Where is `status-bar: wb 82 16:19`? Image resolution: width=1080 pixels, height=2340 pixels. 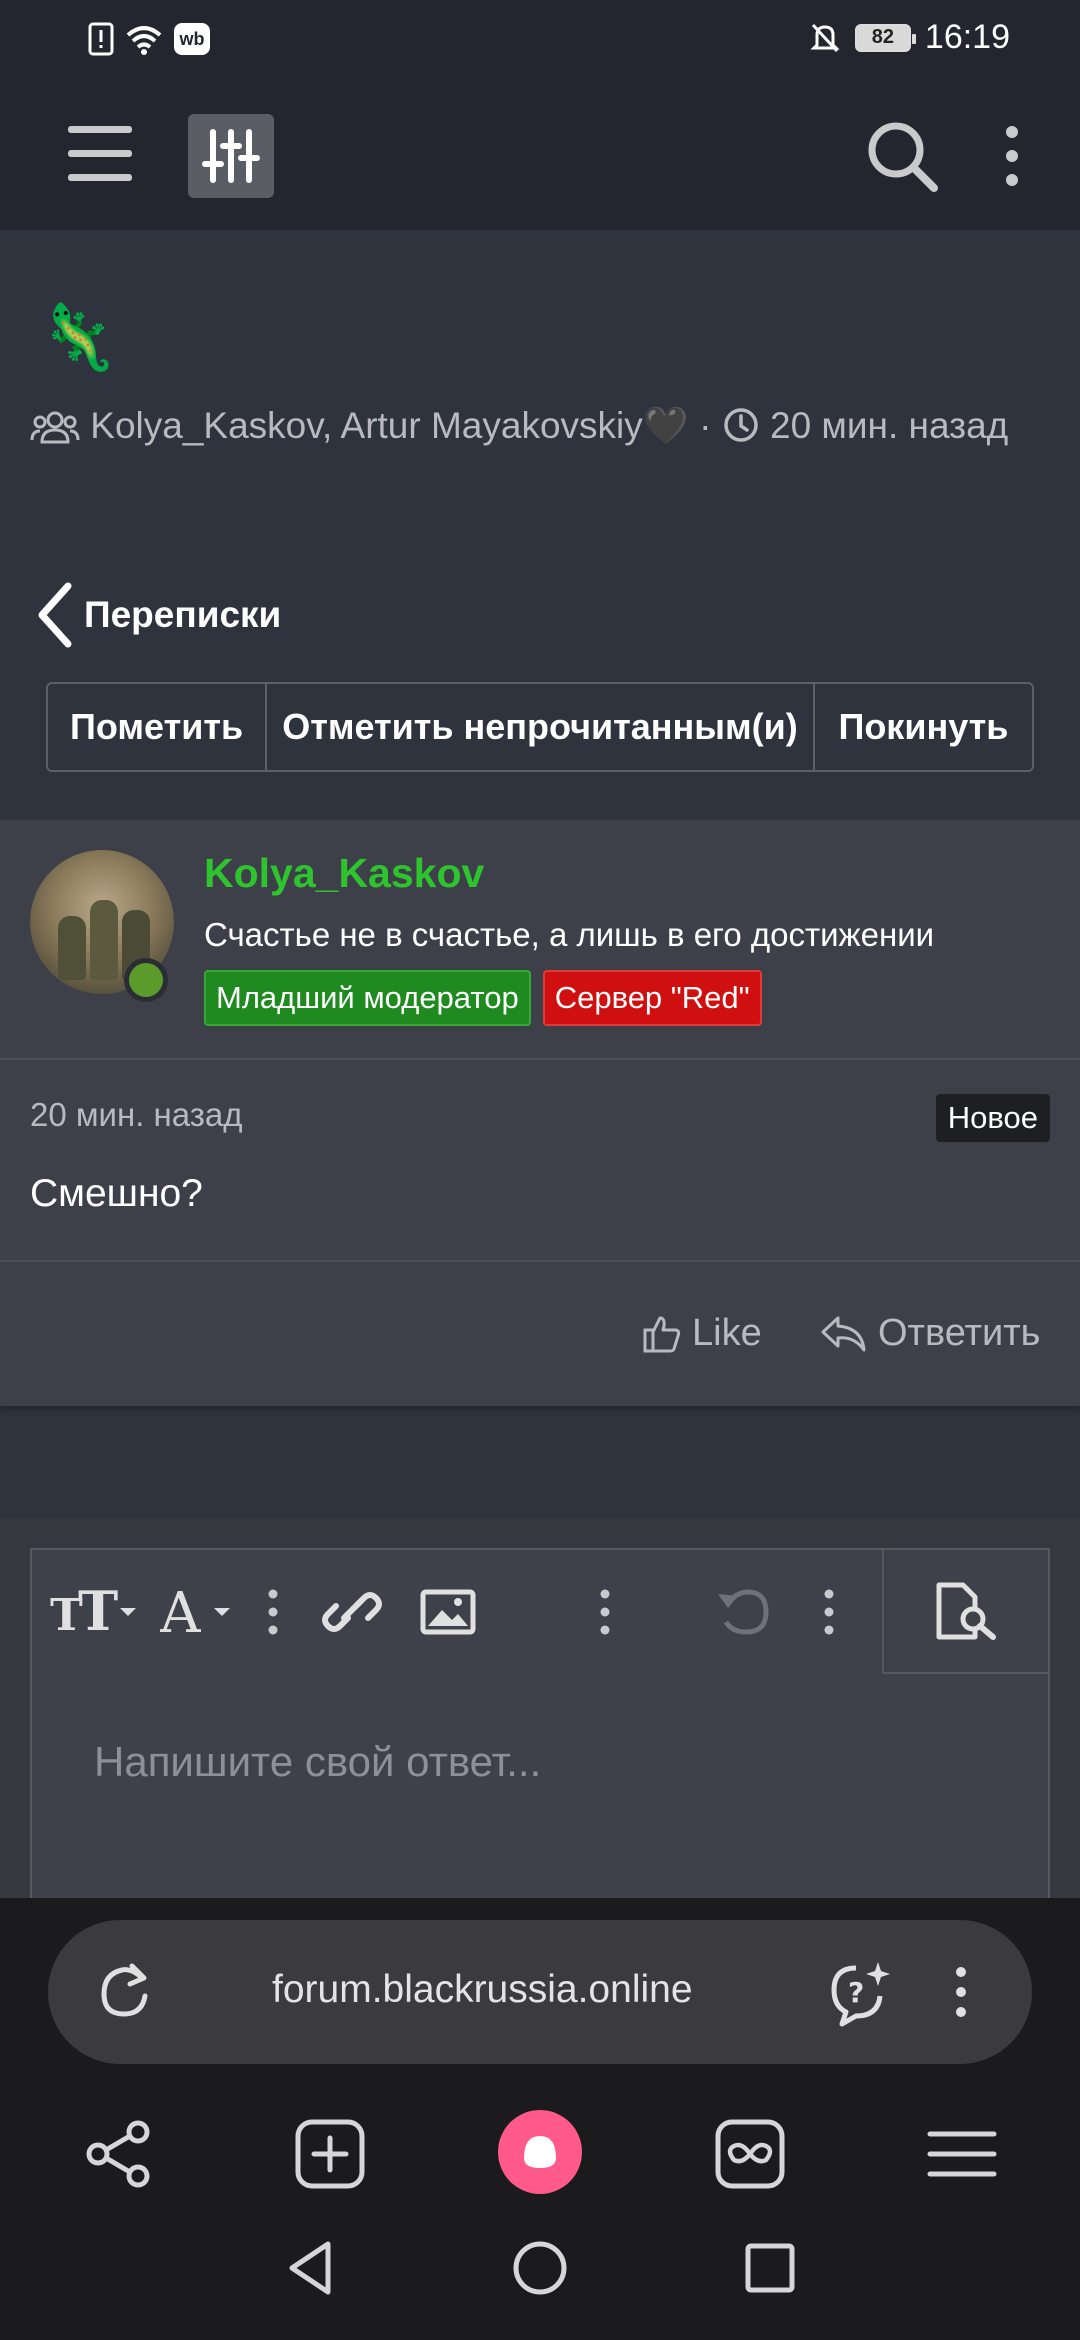 status-bar: wb 82 16:19 is located at coordinates (540, 40).